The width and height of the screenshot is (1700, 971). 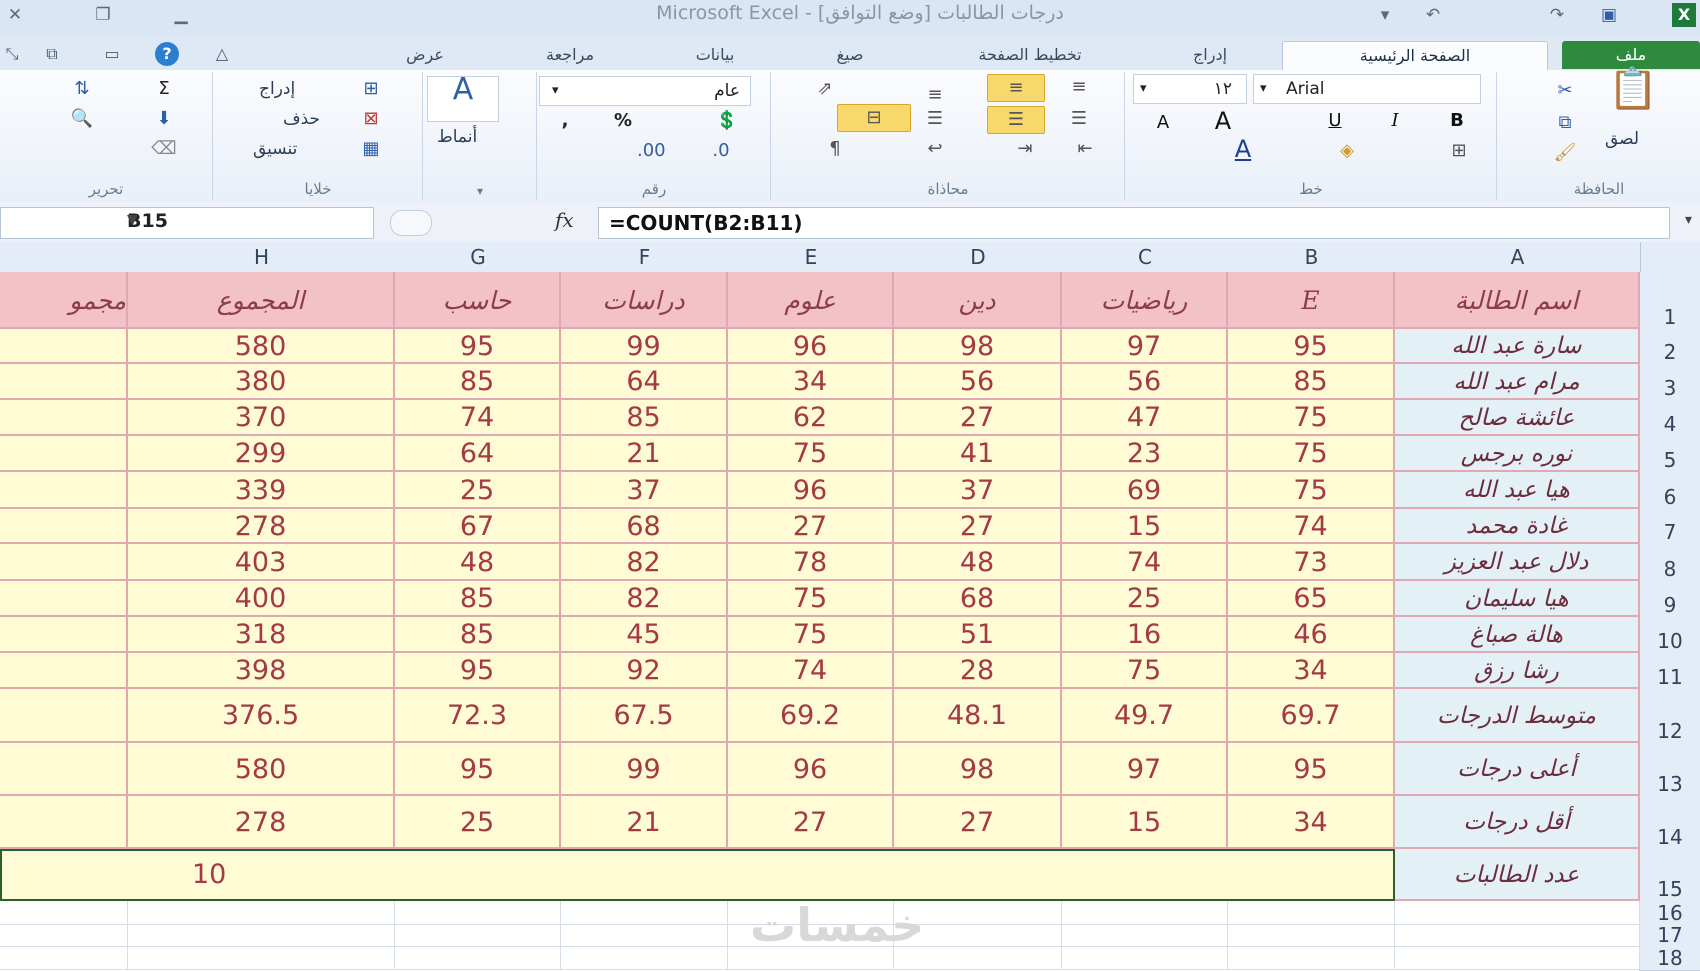 I want to click on align-left-icon: ☰, so click(x=935, y=119).